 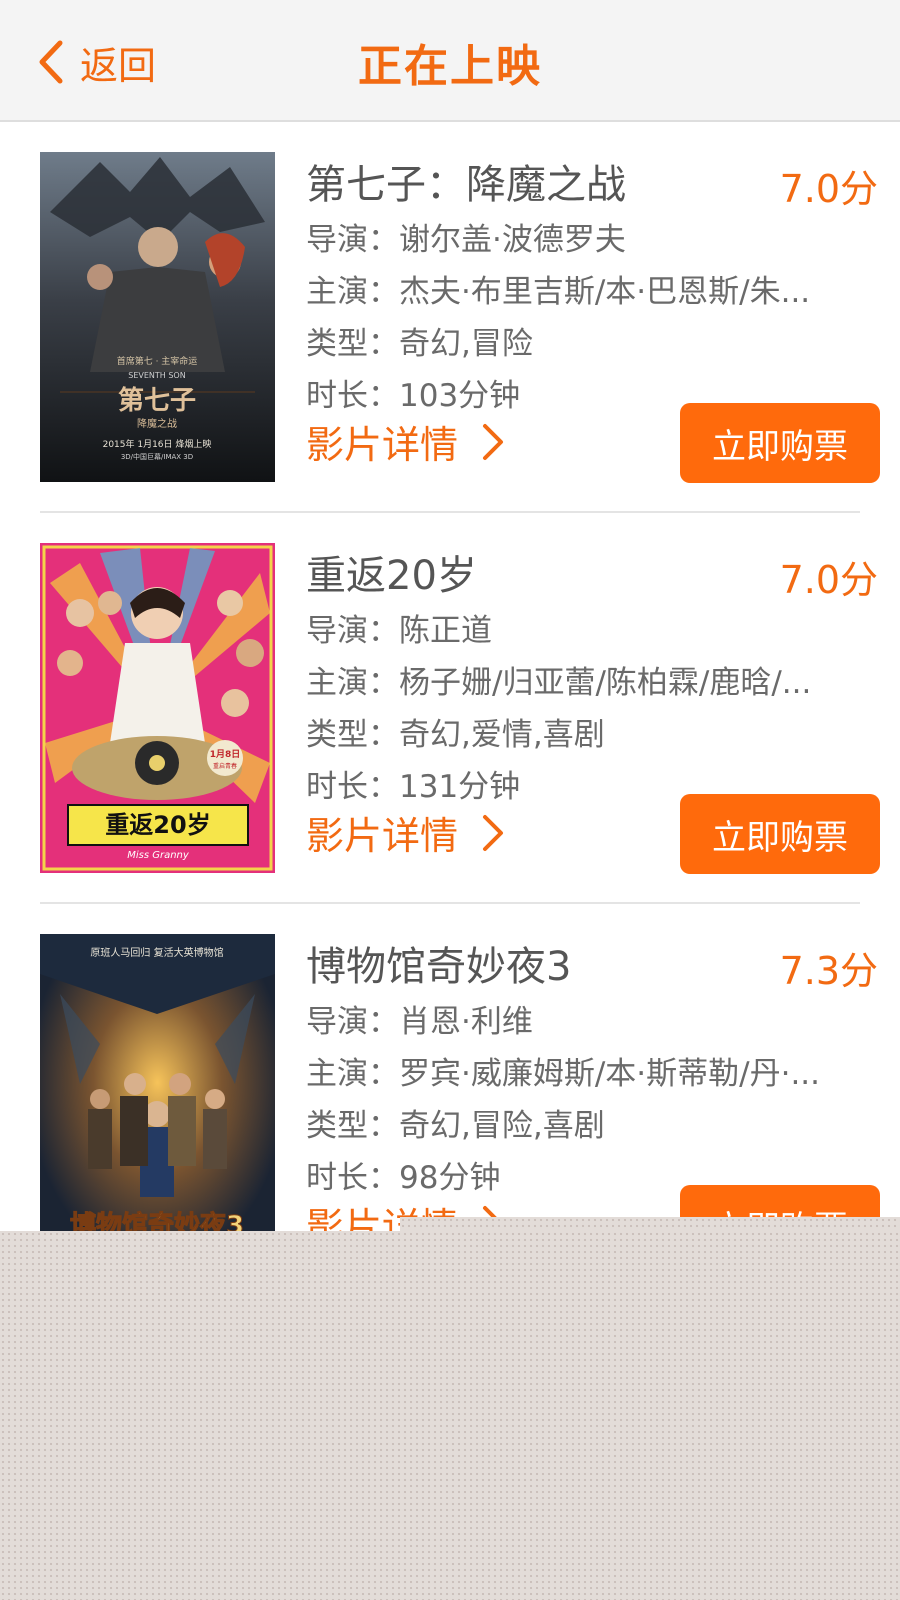 What do you see at coordinates (225, 754) in the screenshot?
I see `poster-date-badge: 1月8日` at bounding box center [225, 754].